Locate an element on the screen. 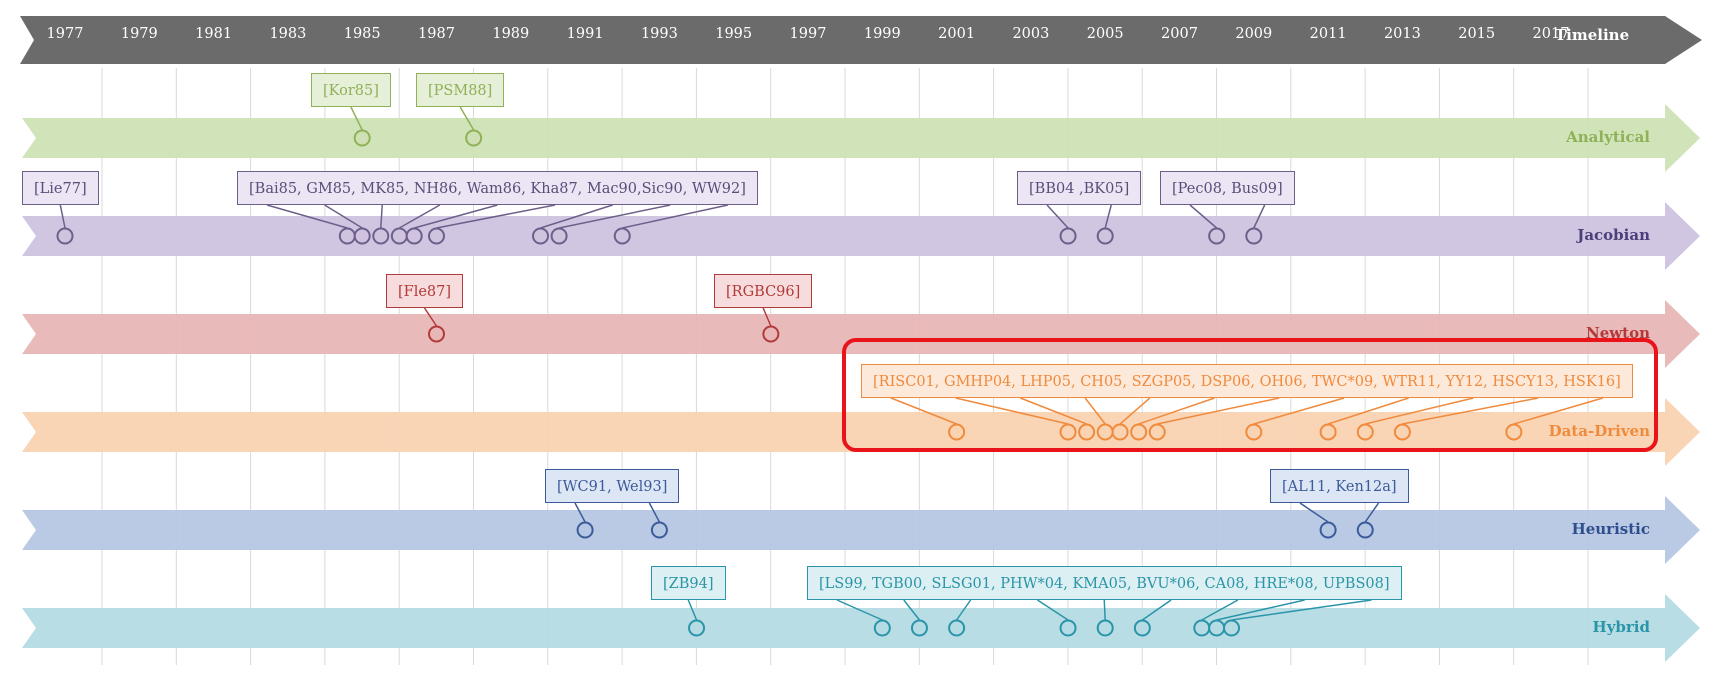 The image size is (1714, 686). year-label: 2005 is located at coordinates (1105, 34).